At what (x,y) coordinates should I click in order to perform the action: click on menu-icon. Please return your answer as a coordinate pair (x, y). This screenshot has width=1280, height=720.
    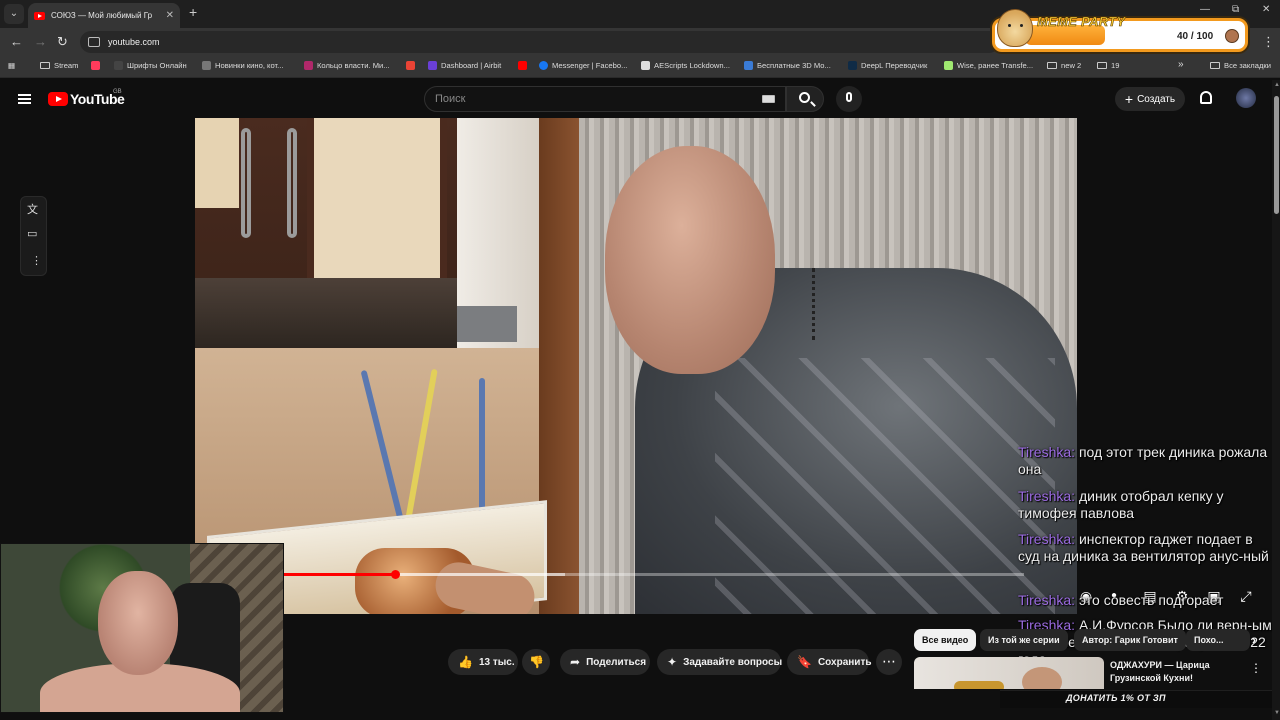
    Looking at the image, I should click on (24, 99).